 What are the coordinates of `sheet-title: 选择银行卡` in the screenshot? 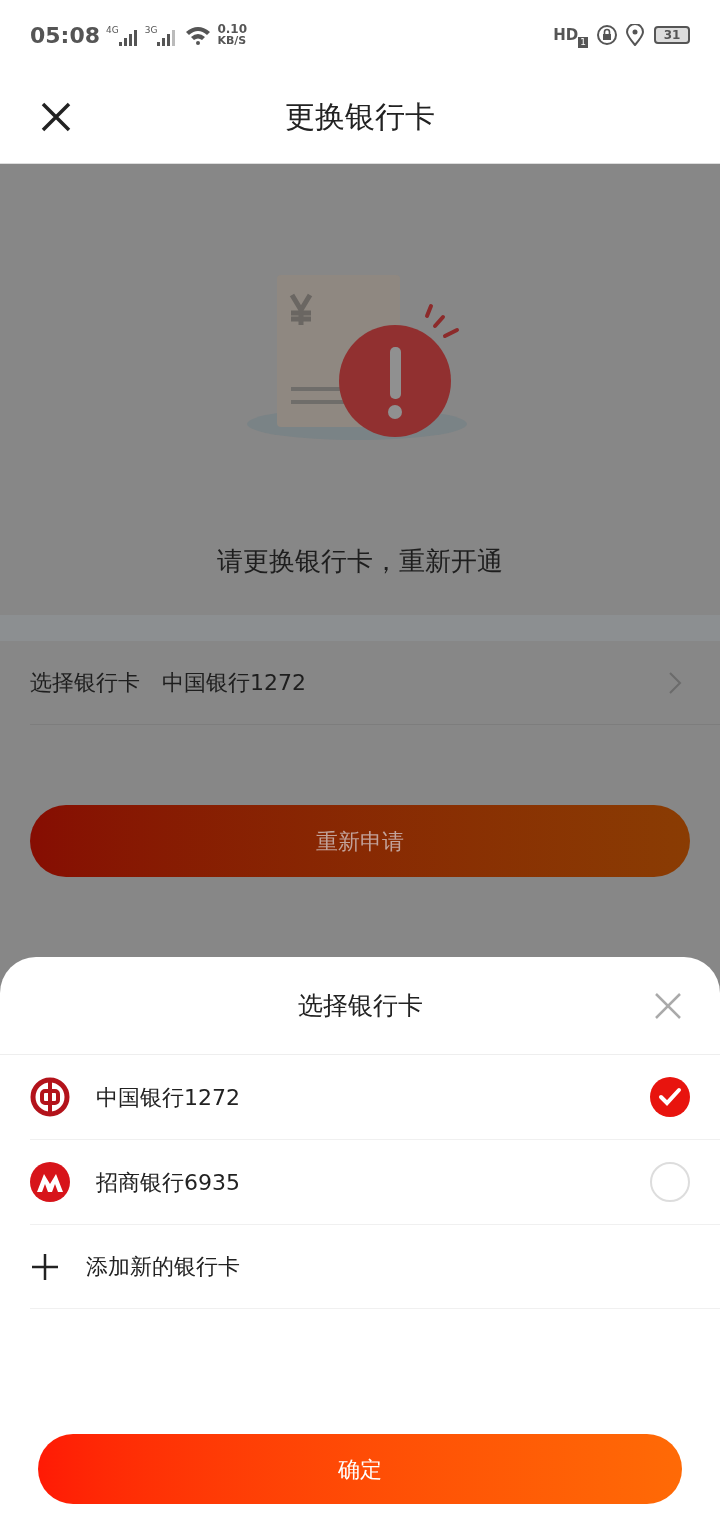 It's located at (360, 1005).